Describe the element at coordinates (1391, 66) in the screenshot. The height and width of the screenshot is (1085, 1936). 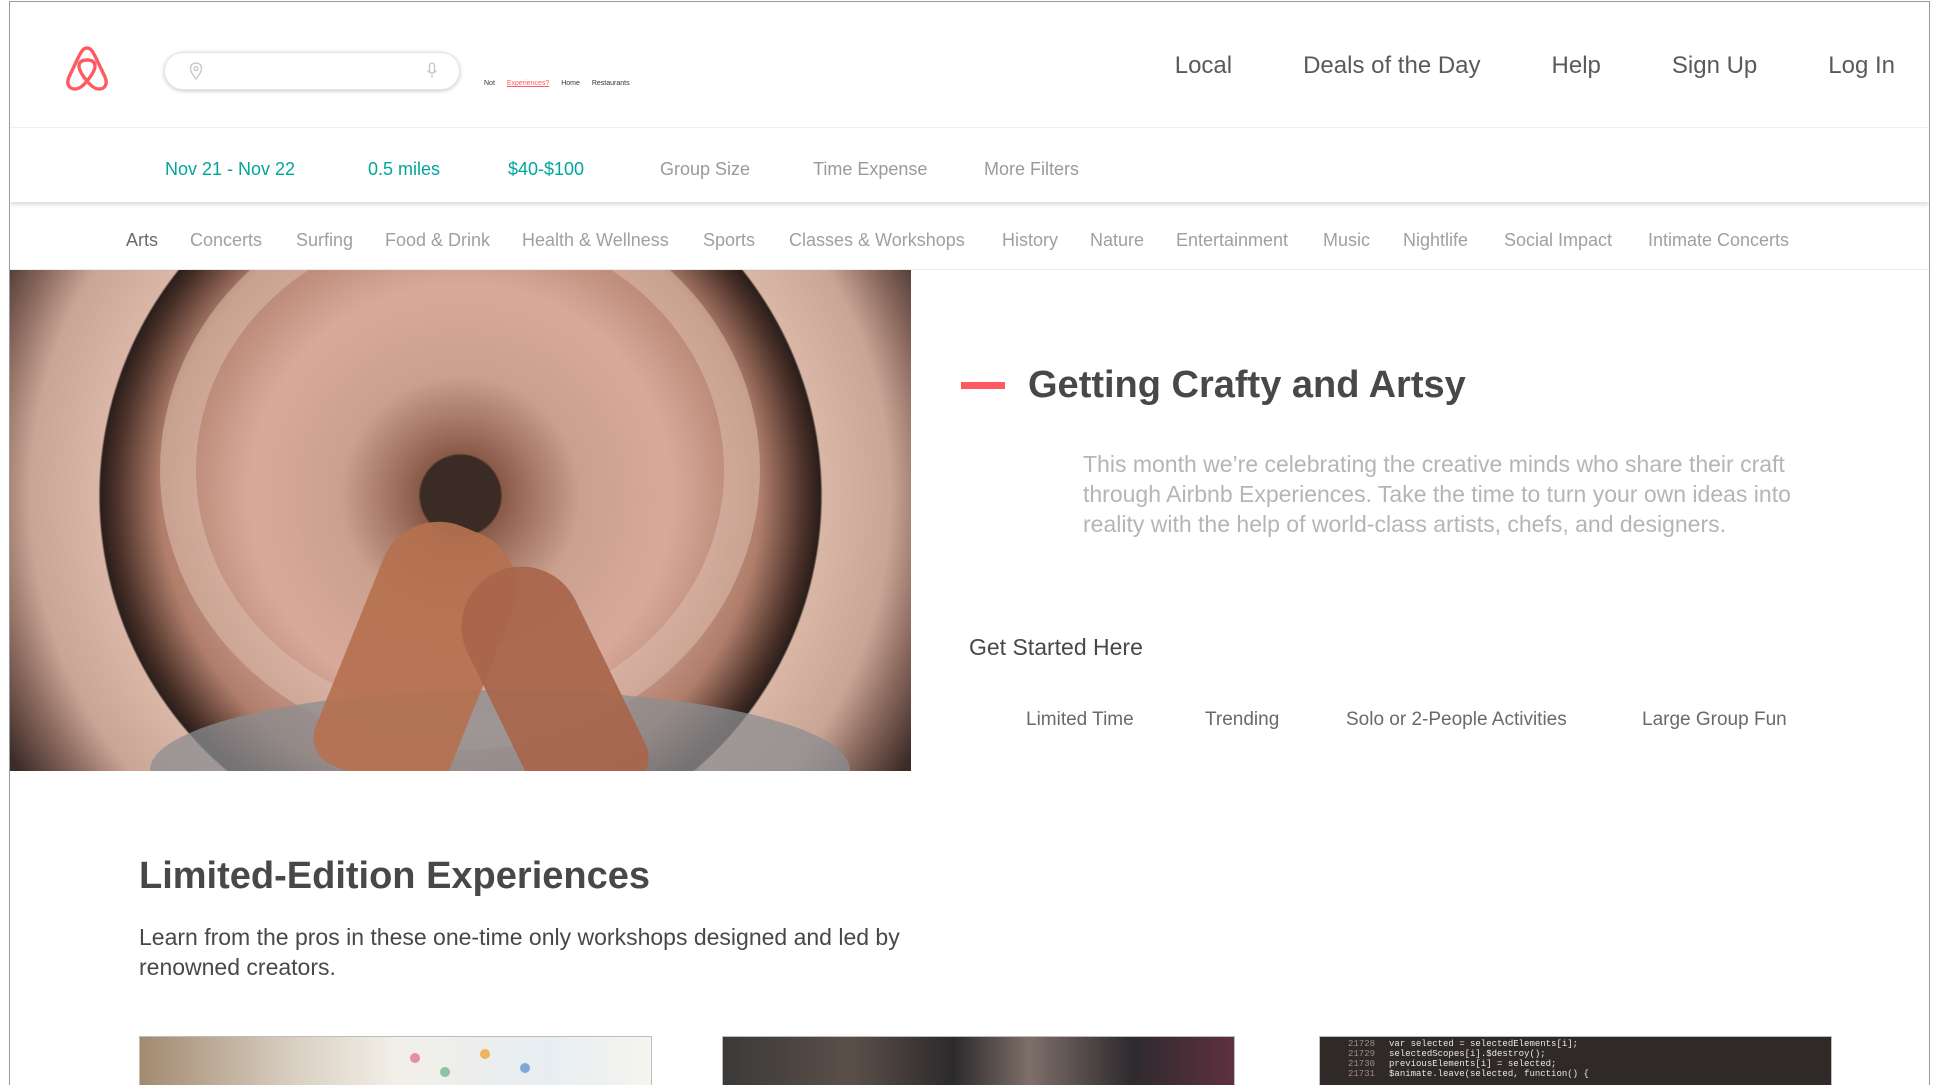
I see `nav-deals-of-the-day: Deals of the Day` at that location.